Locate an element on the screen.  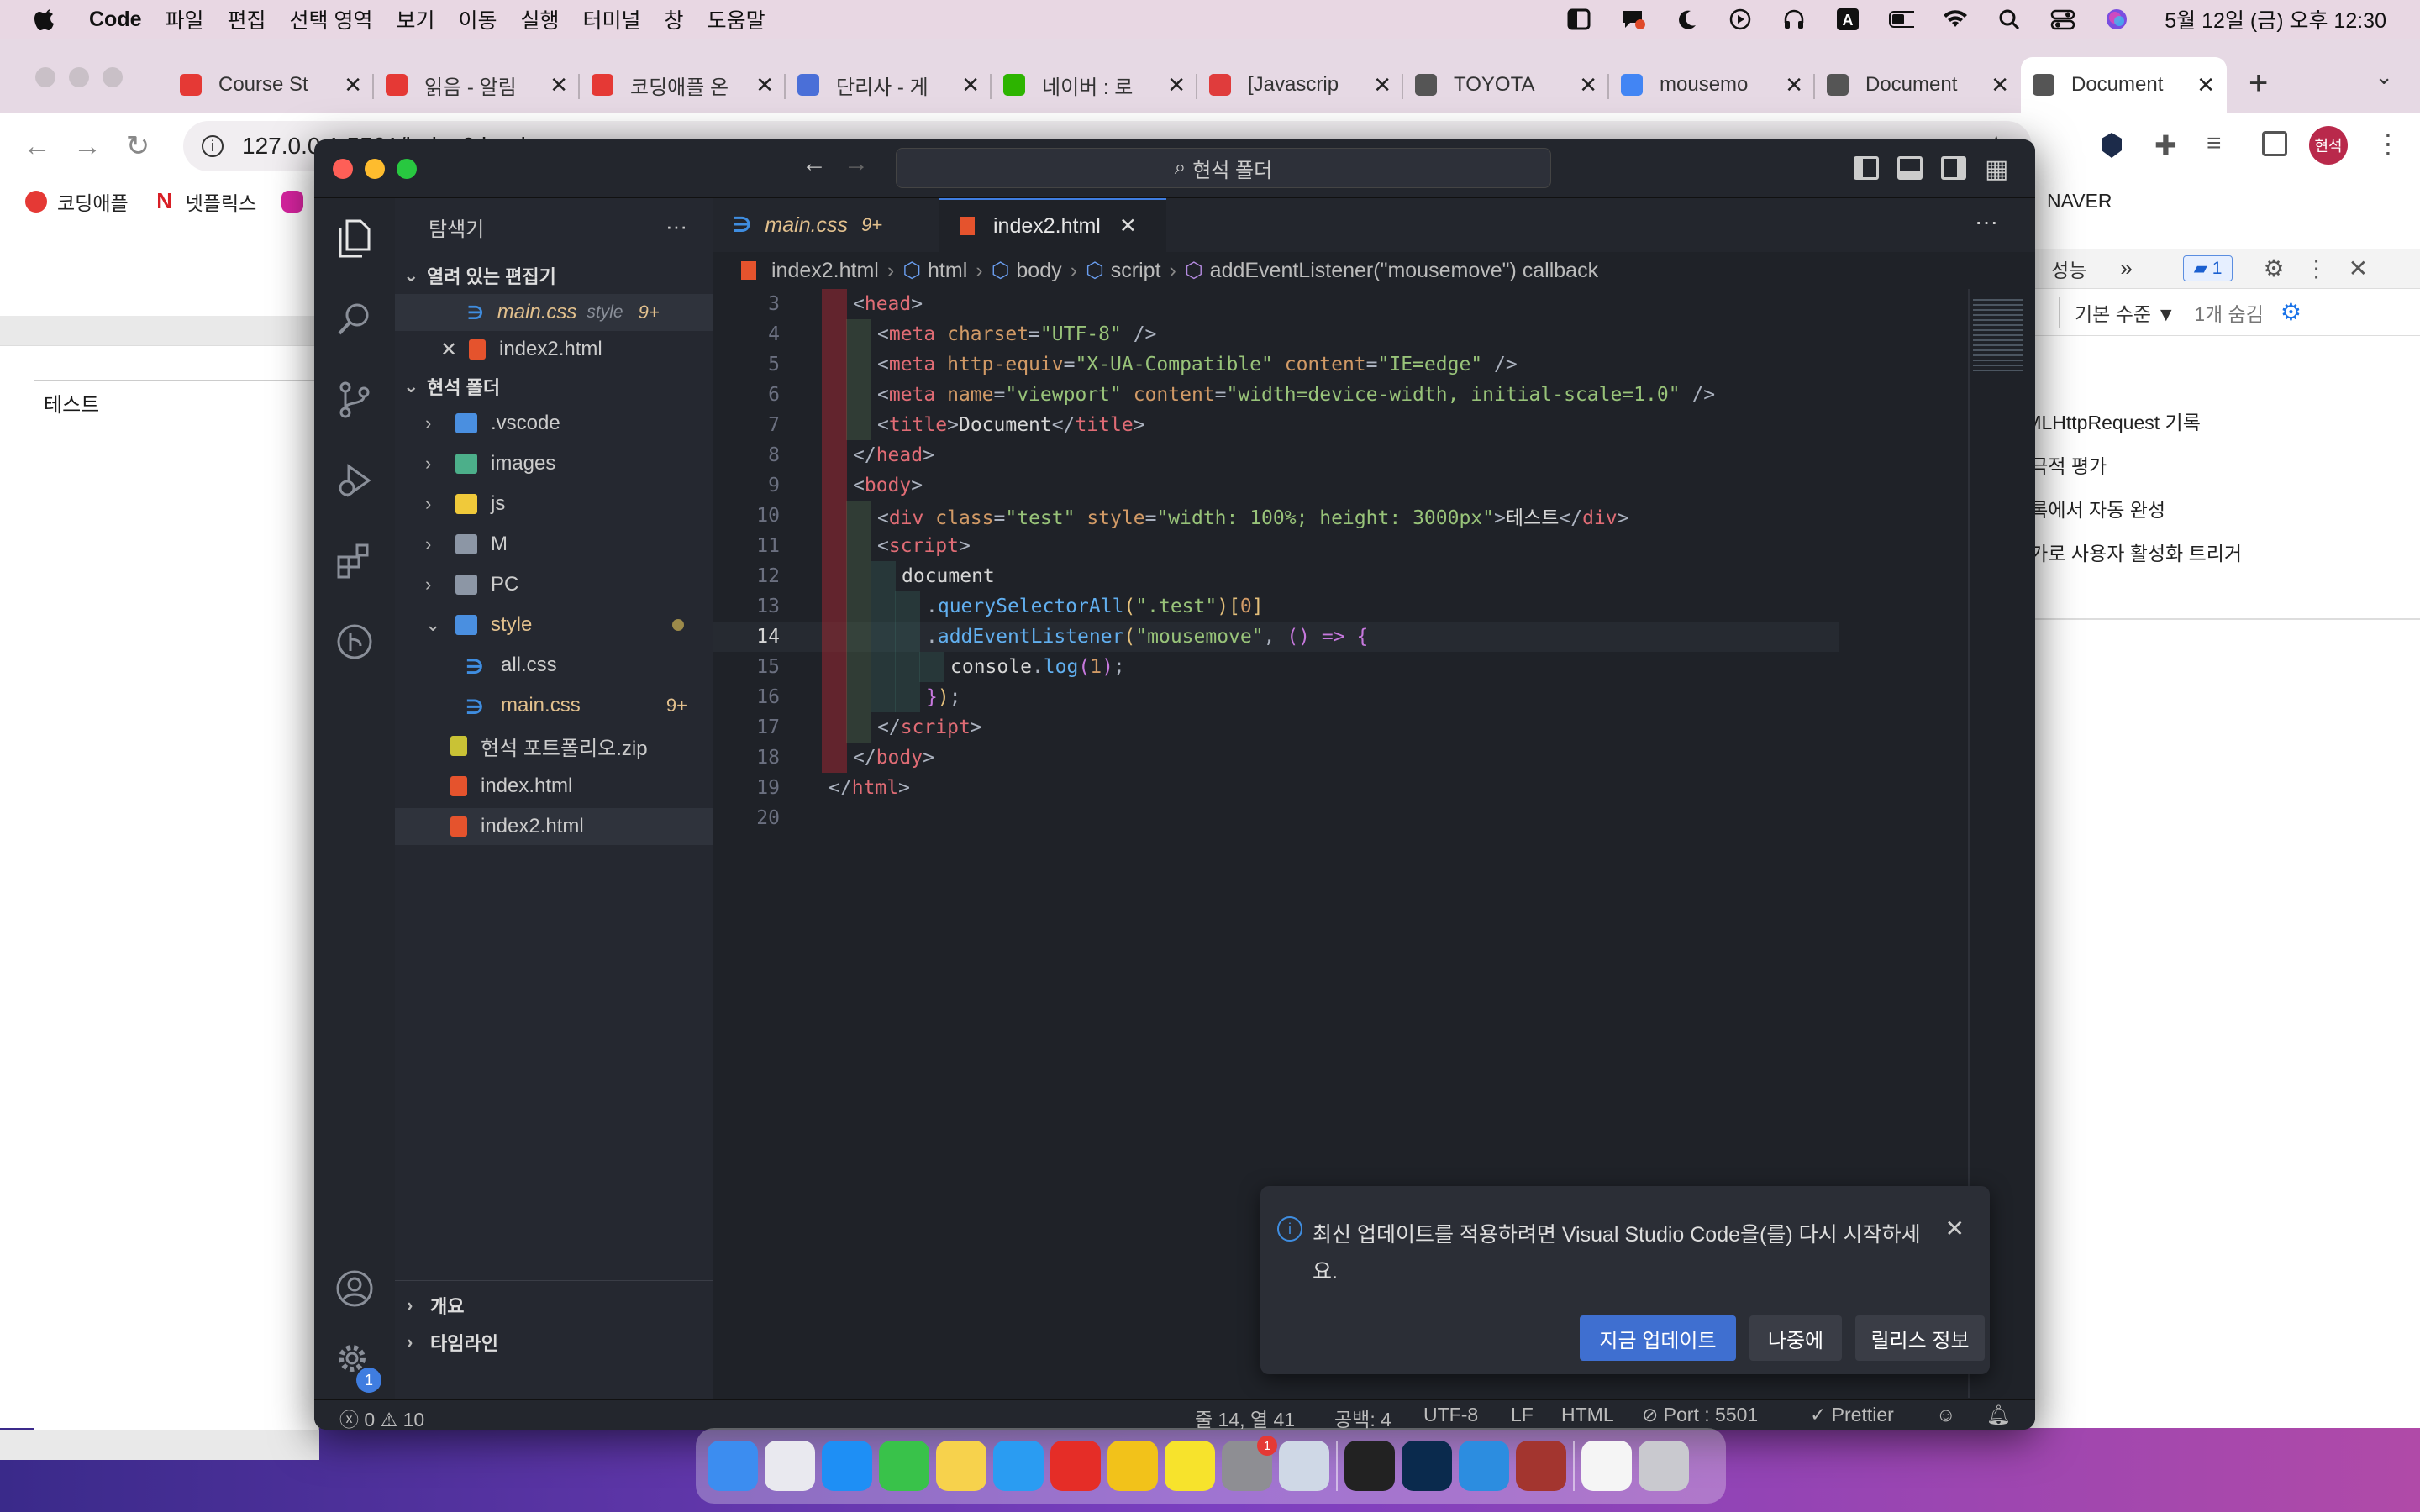
bookmark-item: 코딩애플 is located at coordinates (77, 201).